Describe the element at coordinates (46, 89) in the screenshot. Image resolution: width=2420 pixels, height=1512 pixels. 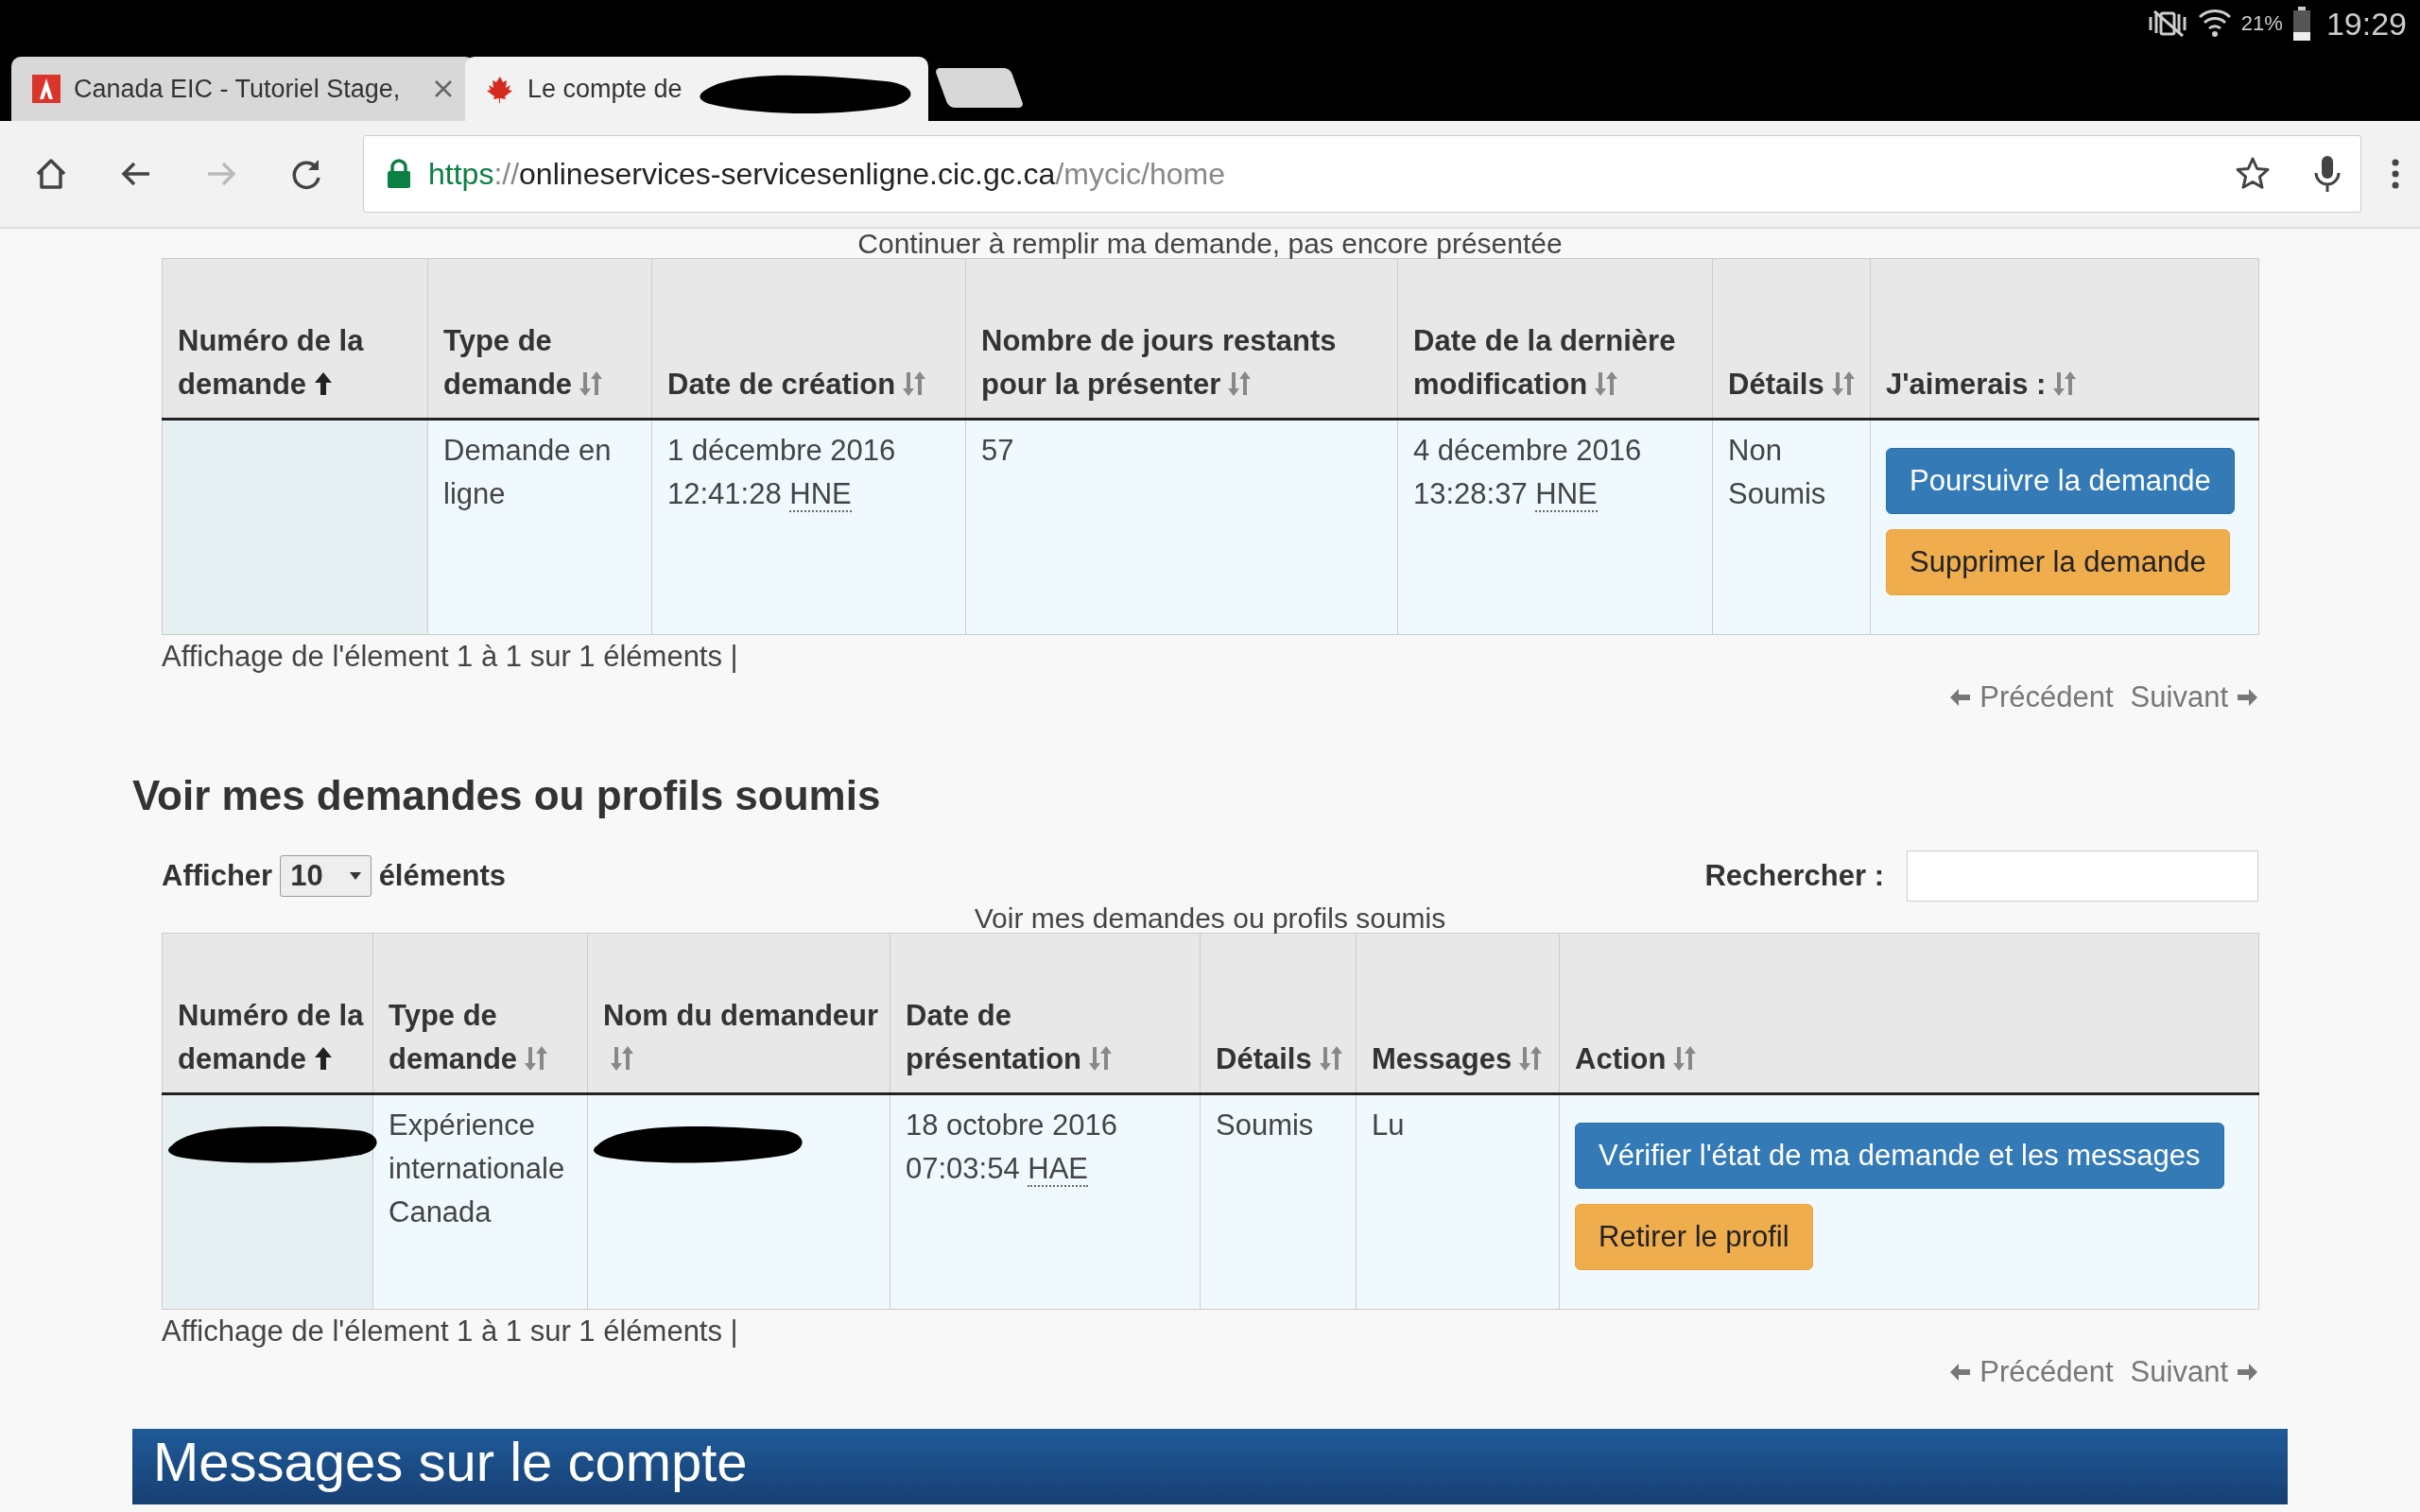
I see `favicon-icon` at that location.